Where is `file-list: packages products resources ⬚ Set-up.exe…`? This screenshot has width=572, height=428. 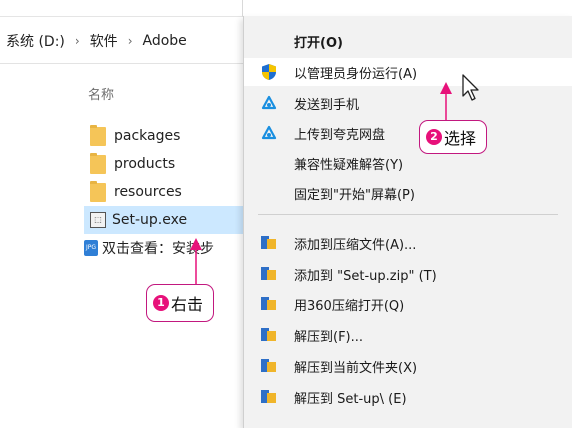
file-list: packages products resources ⬚ Set-up.exe… is located at coordinates (164, 192).